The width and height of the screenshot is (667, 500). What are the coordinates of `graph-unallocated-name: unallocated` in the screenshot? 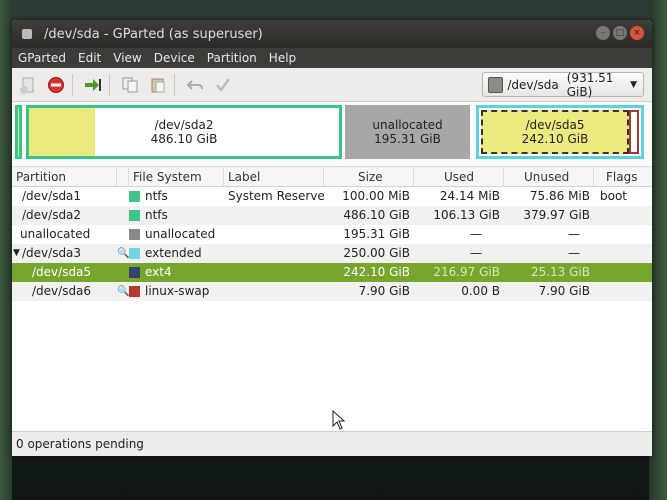 It's located at (407, 125).